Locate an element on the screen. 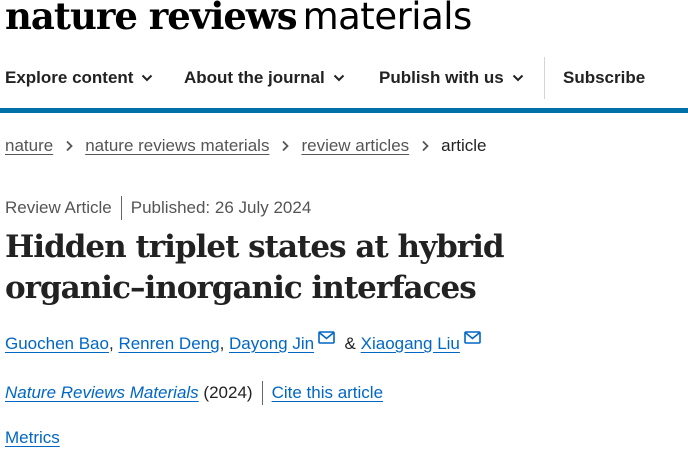 Image resolution: width=688 pixels, height=457 pixels. nav-divider is located at coordinates (544, 78).